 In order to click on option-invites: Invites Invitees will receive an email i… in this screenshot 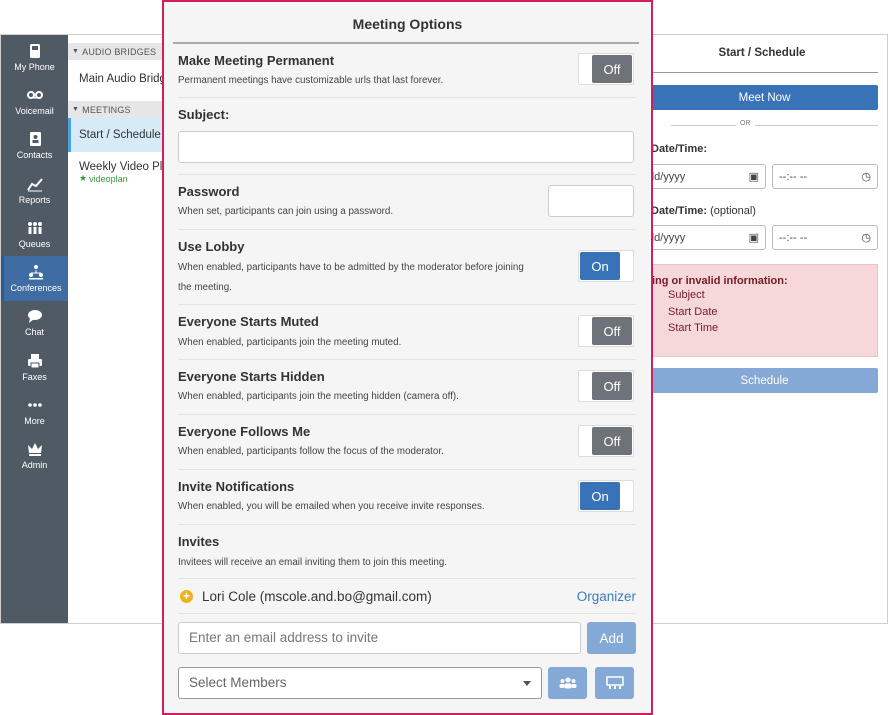, I will do `click(407, 551)`.